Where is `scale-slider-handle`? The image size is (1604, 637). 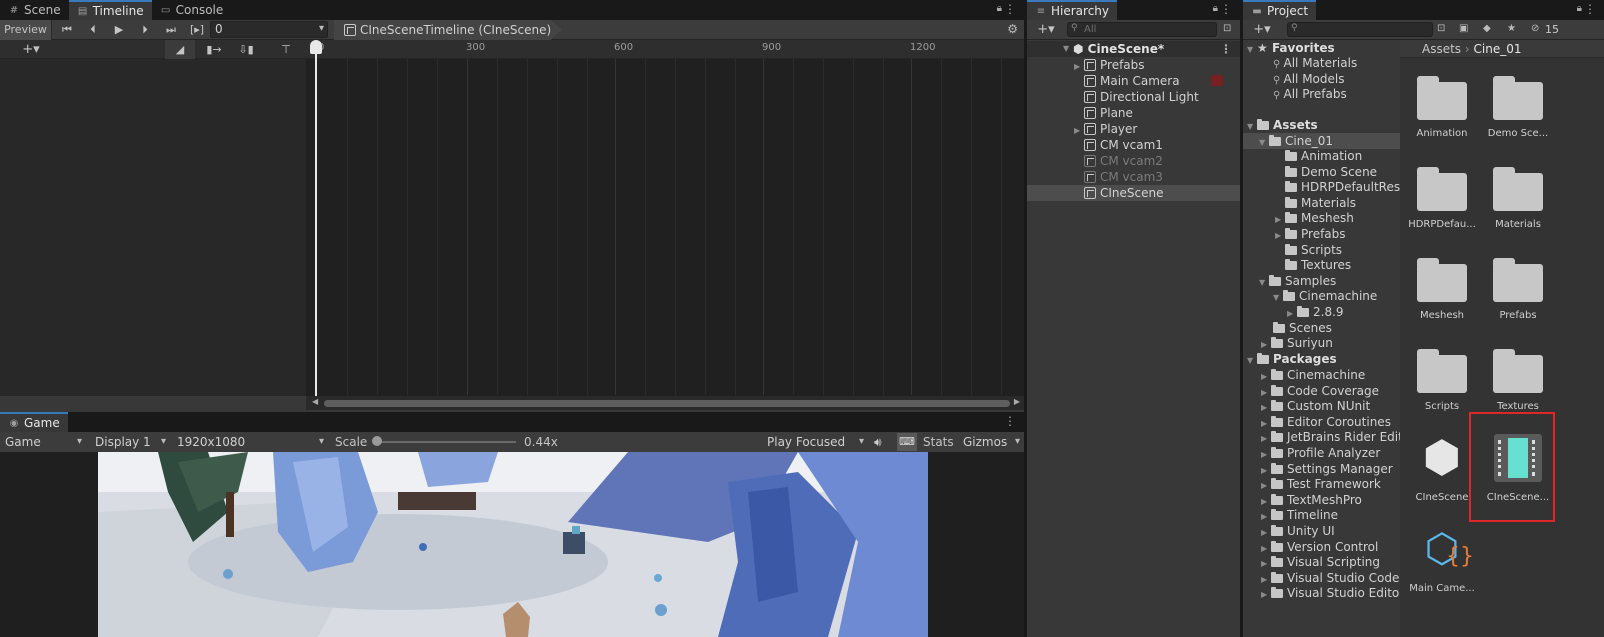
scale-slider-handle is located at coordinates (377, 441).